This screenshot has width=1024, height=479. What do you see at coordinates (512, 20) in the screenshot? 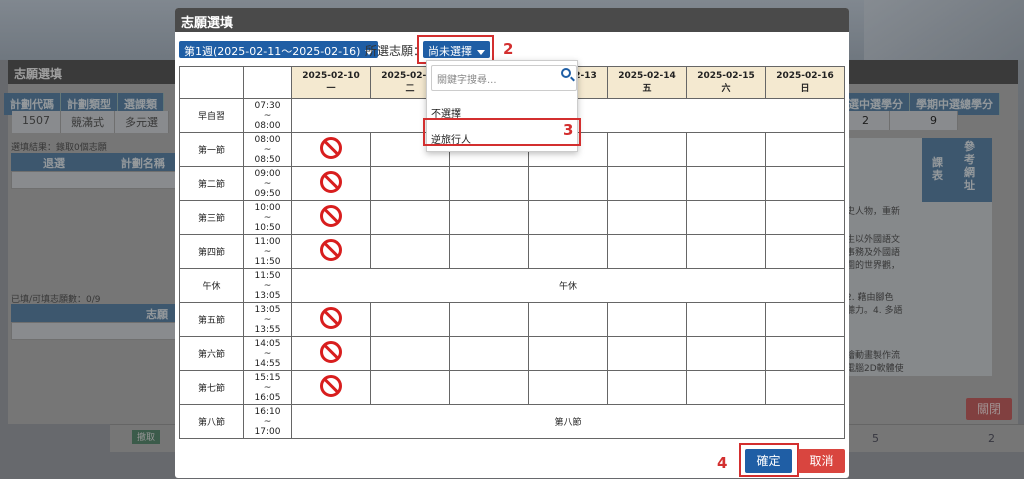
I see `modal-title: 志願選填` at bounding box center [512, 20].